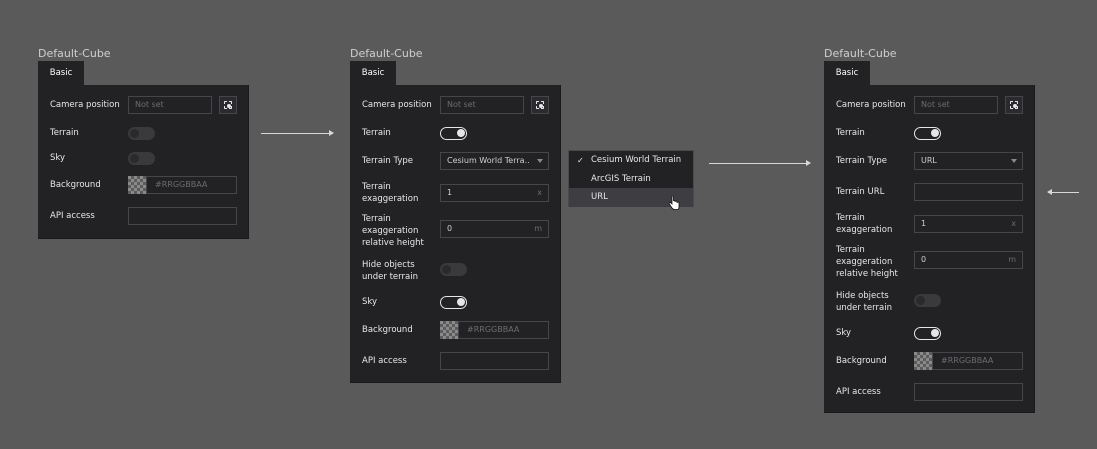  I want to click on api-access-row: API access, so click(143, 216).